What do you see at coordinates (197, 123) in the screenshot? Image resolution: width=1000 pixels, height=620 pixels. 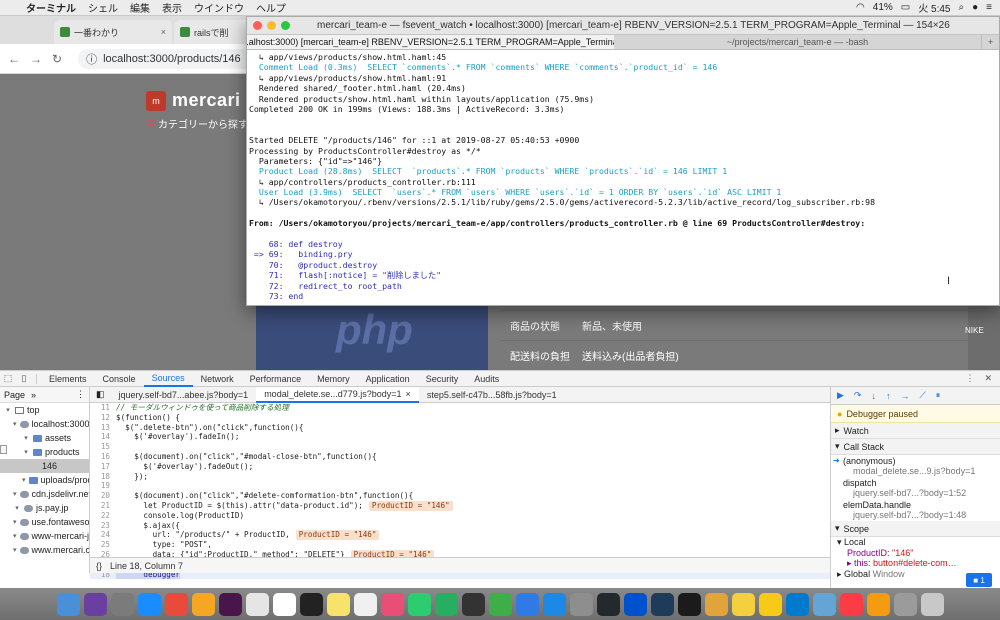 I see `category-link: ☰ カテゴリーから探す` at bounding box center [197, 123].